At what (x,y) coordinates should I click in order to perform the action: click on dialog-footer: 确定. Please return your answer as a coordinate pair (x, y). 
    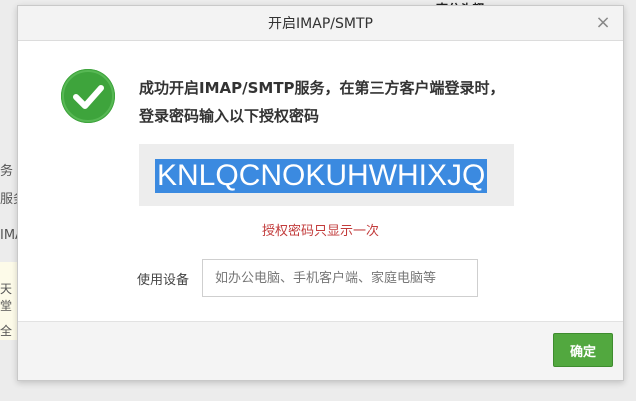
    Looking at the image, I should click on (320, 350).